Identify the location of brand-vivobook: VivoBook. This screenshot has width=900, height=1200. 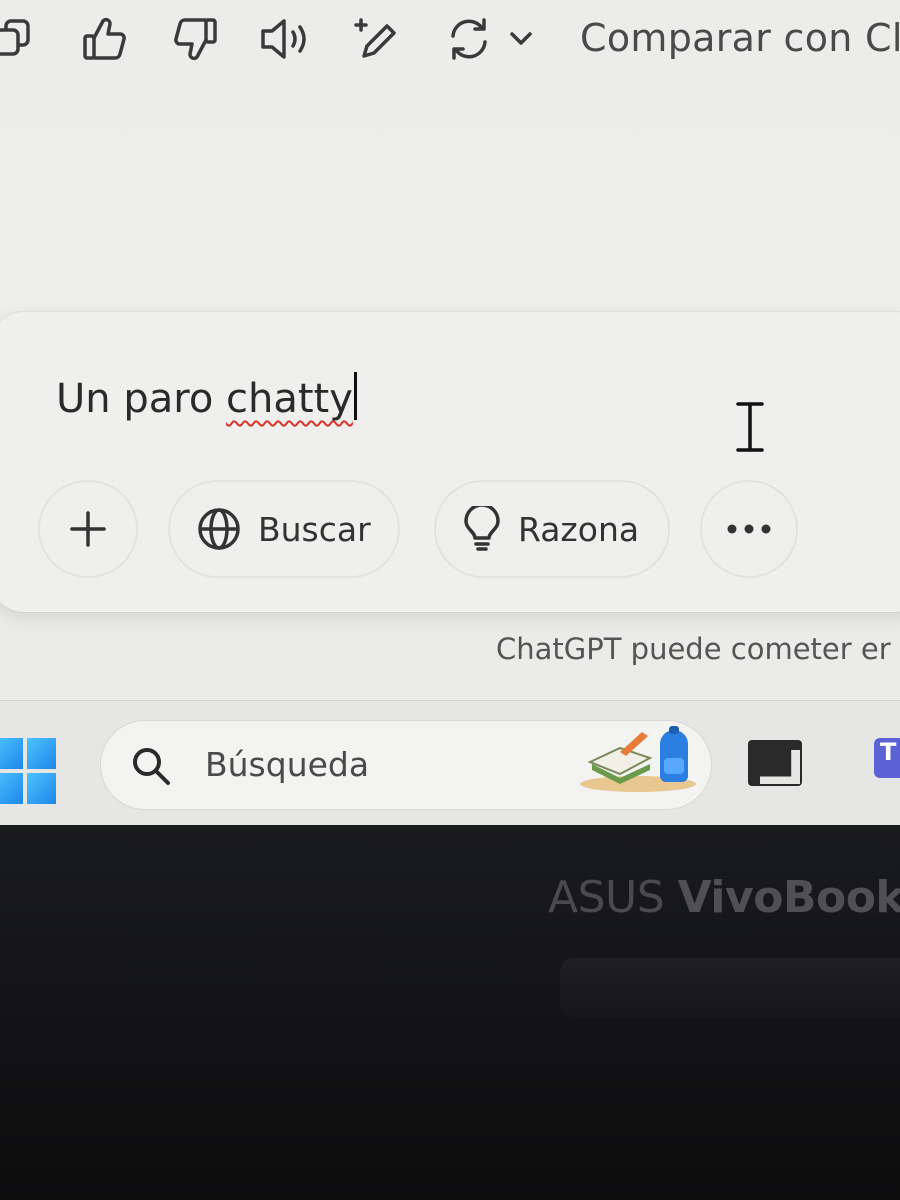
(788, 897).